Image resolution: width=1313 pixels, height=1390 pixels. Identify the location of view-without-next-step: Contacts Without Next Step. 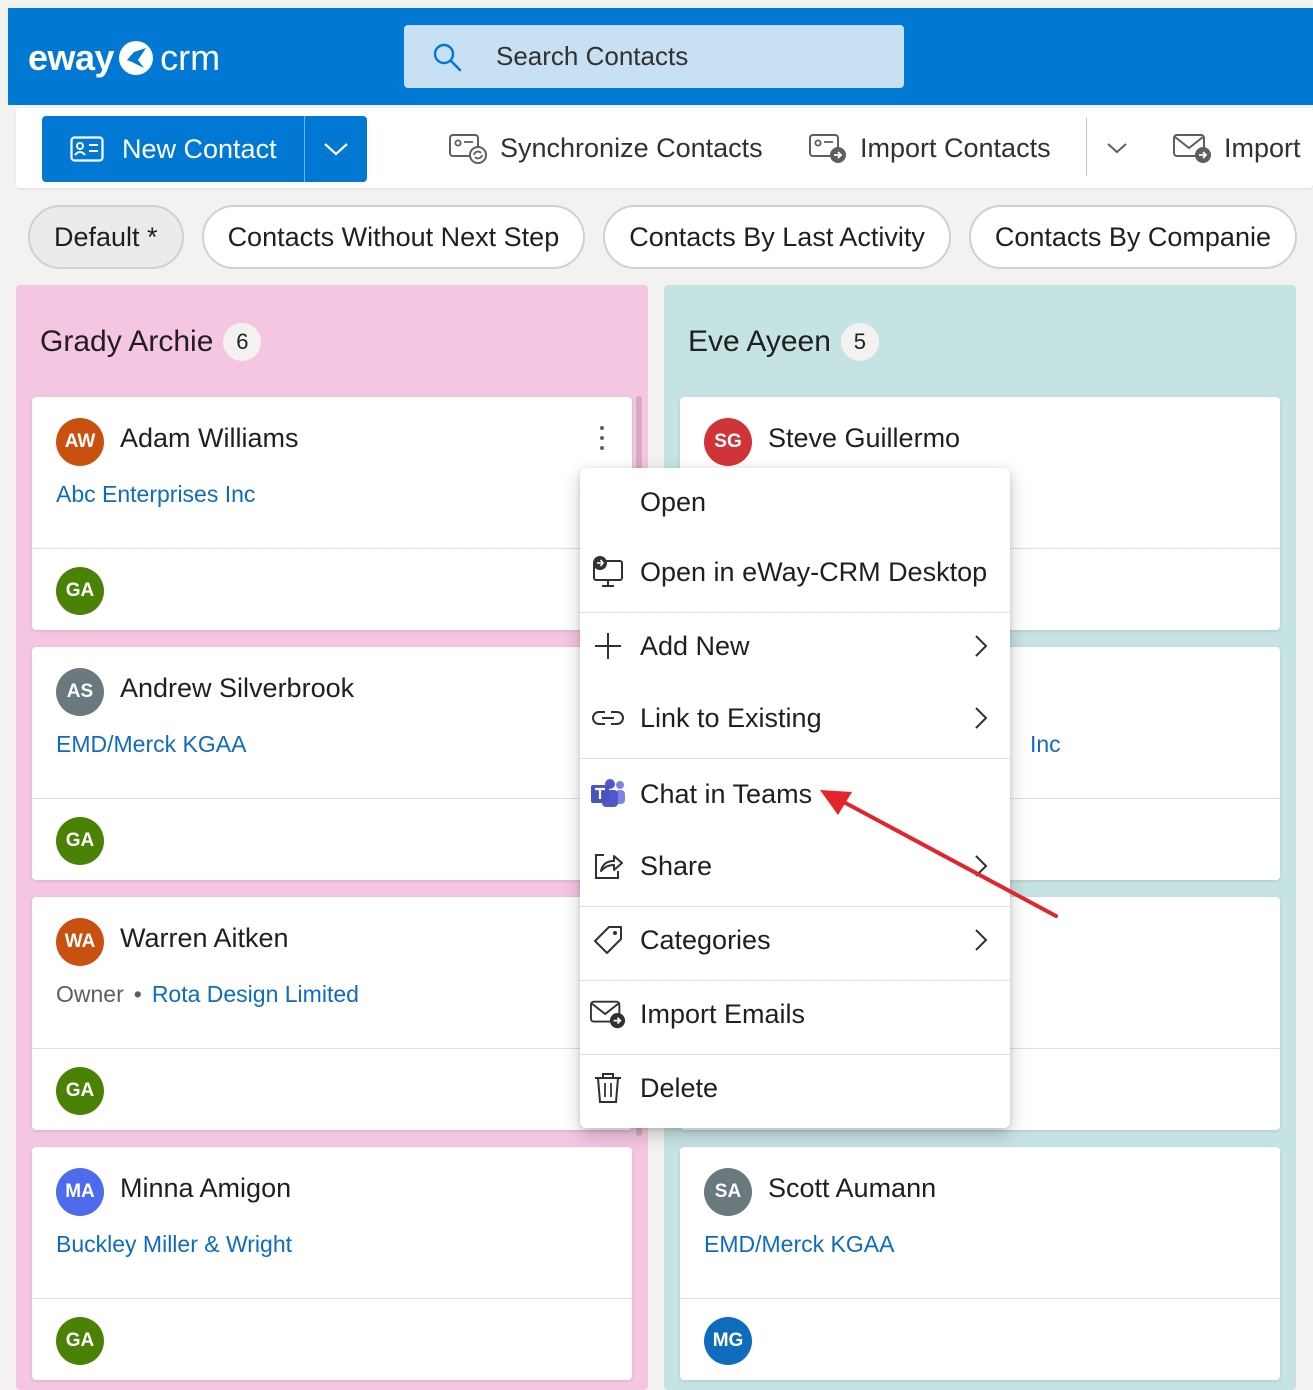
(393, 237).